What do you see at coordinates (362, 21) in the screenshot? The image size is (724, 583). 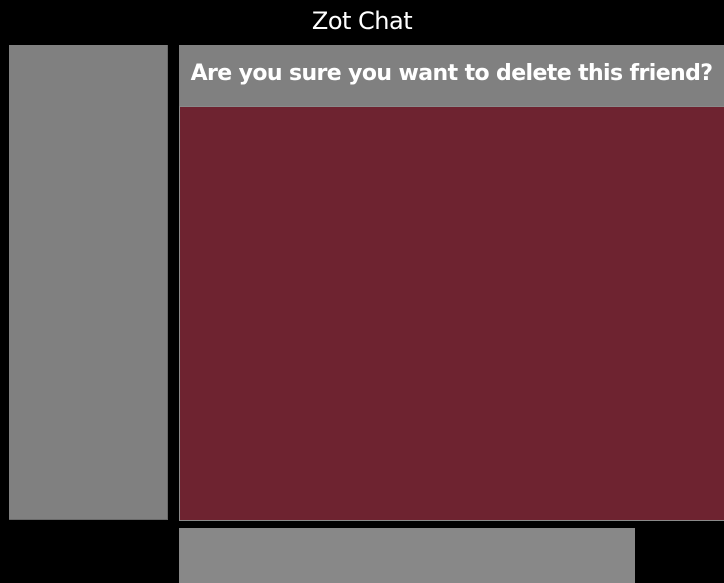 I see `app-title: Zot Chat` at bounding box center [362, 21].